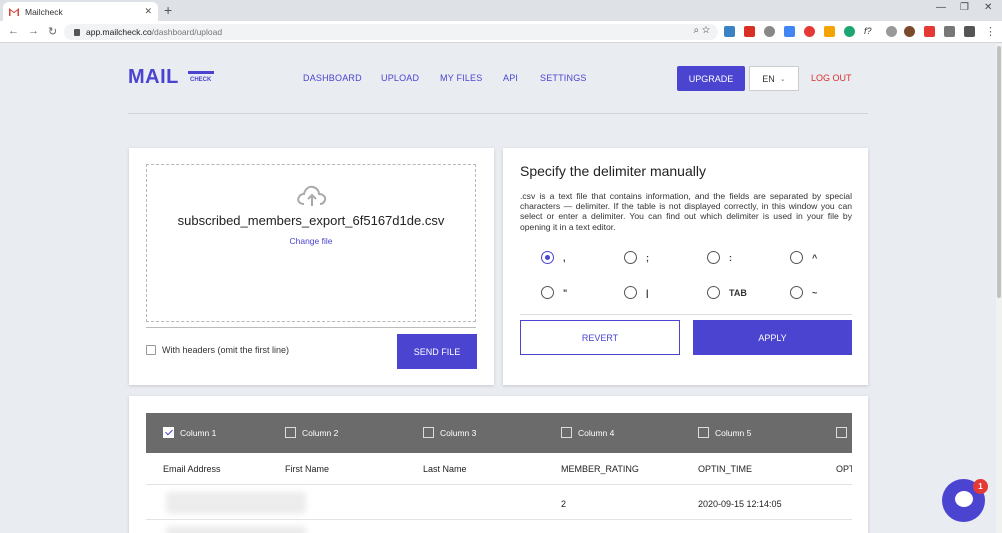 The width and height of the screenshot is (1002, 533). I want to click on lock-icon, so click(77, 32).